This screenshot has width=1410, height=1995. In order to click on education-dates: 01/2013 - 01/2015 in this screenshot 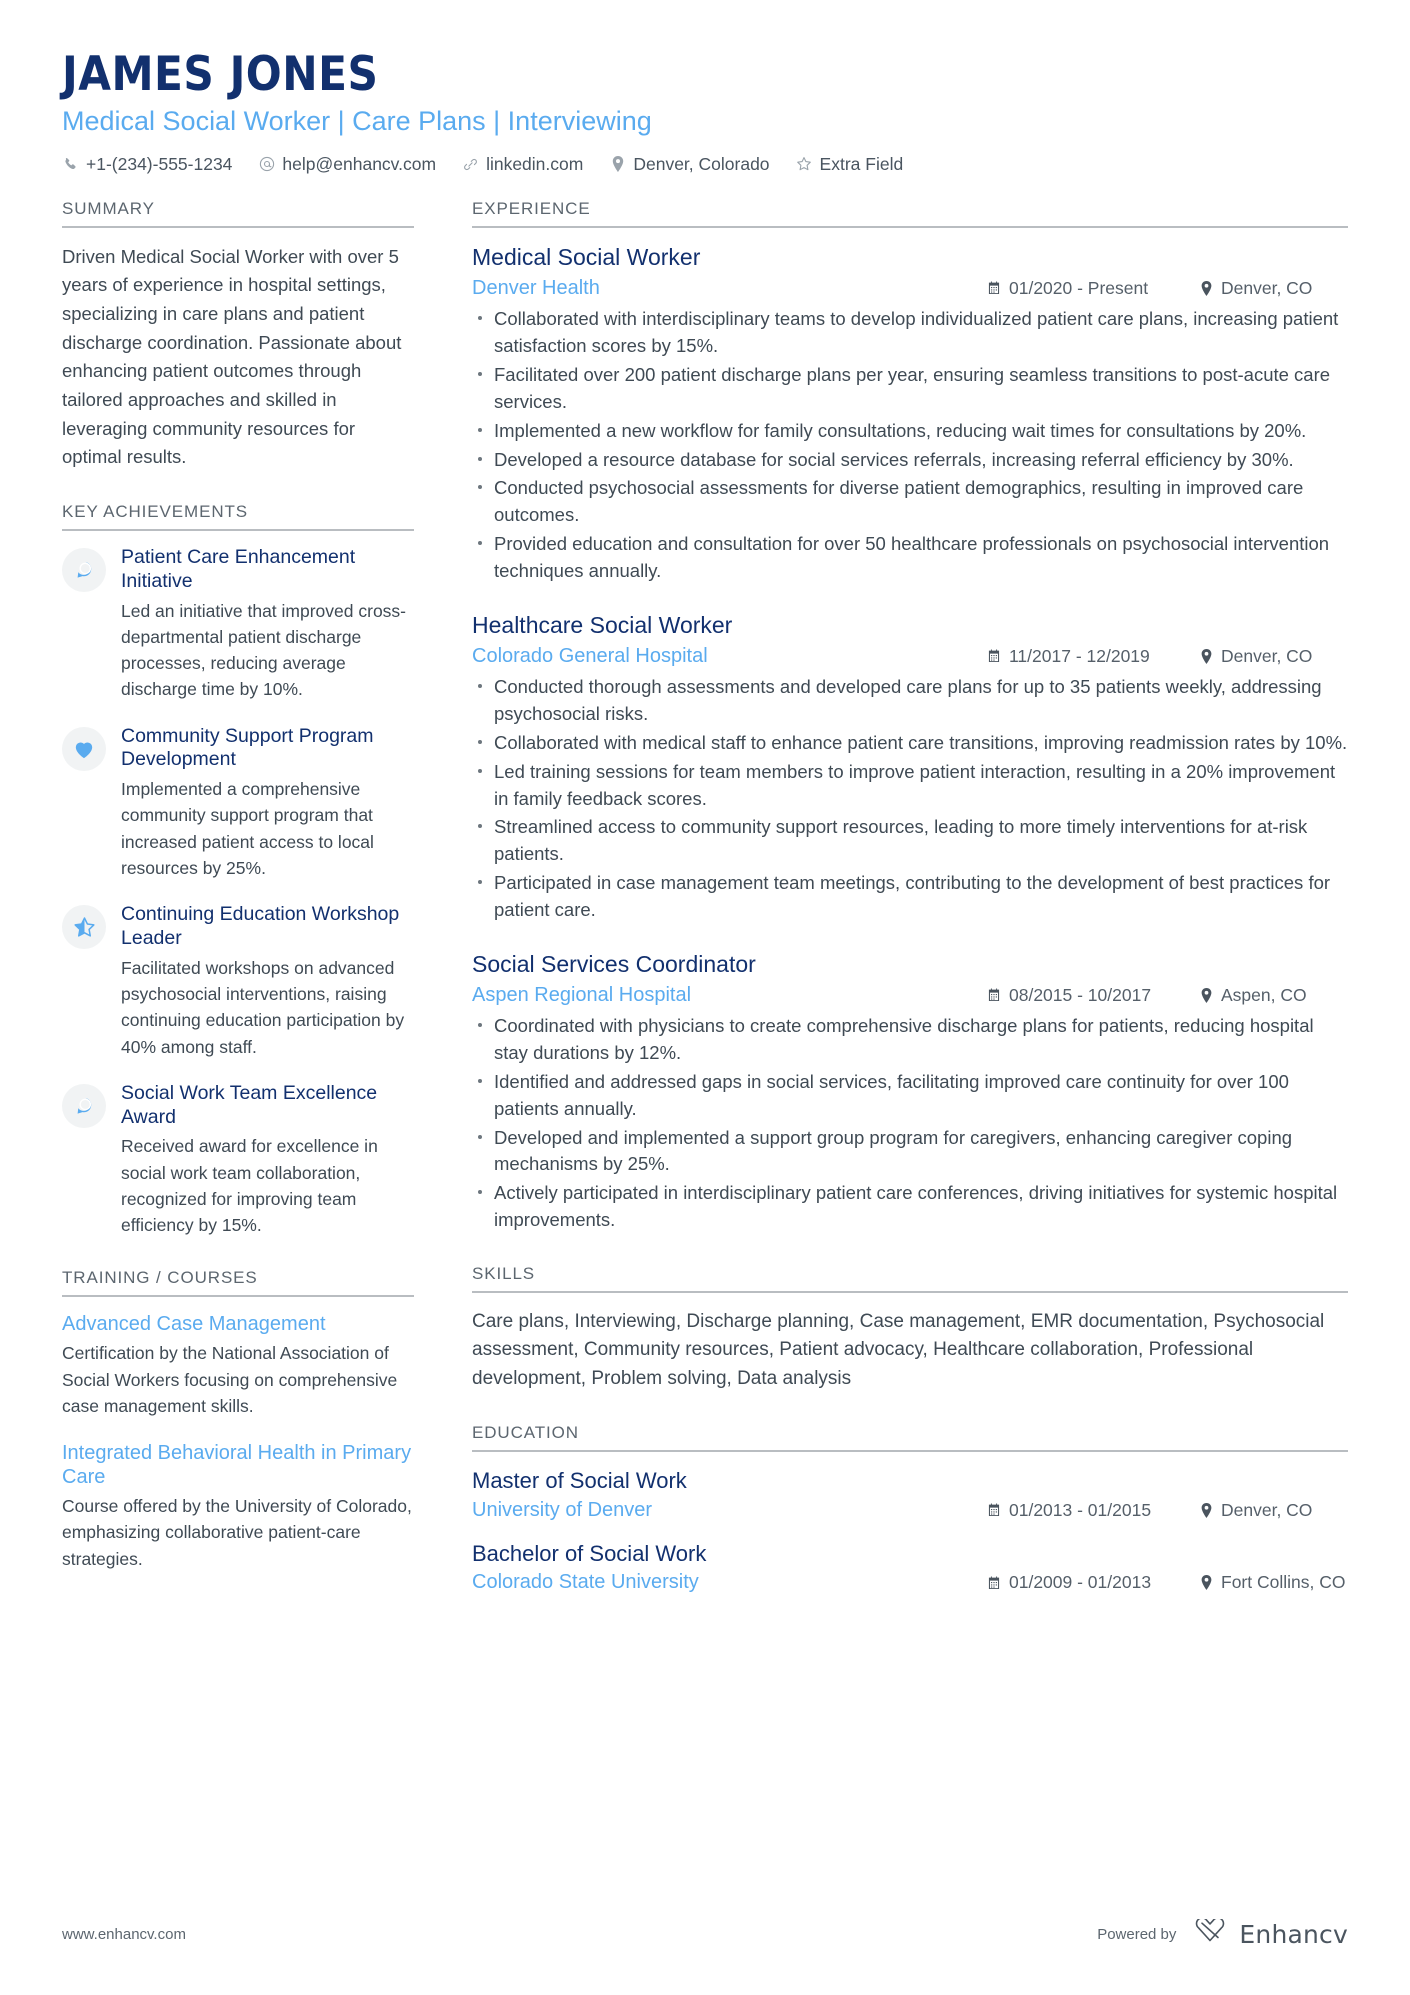, I will do `click(1081, 1510)`.